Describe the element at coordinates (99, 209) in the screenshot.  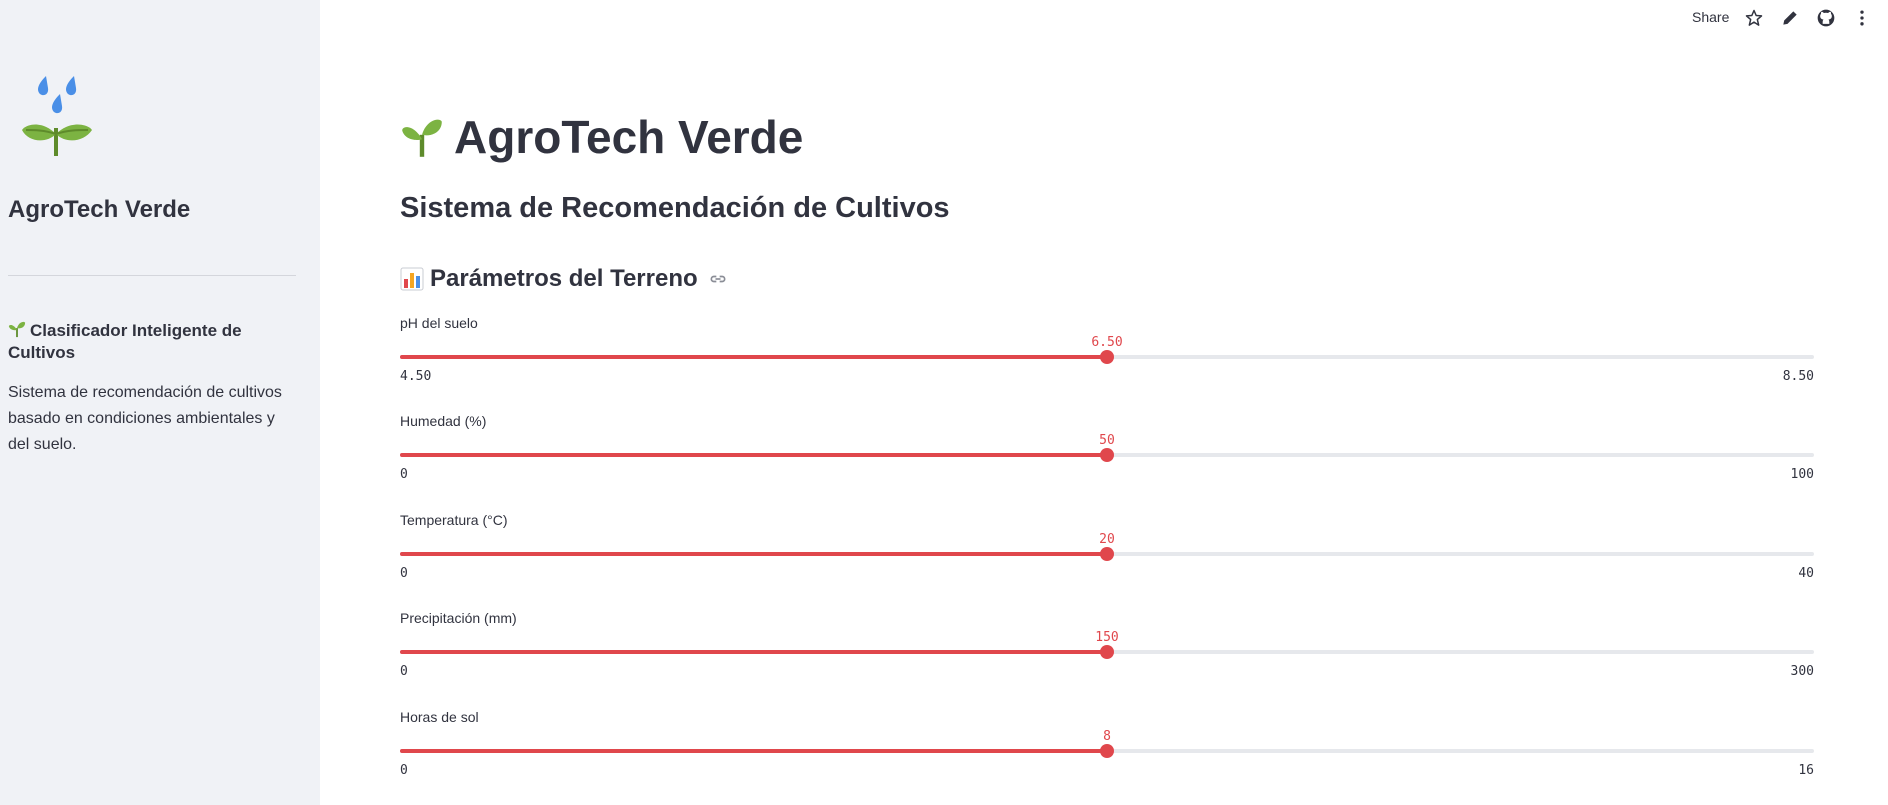
I see `sidebar-title: AgroTech Verde` at that location.